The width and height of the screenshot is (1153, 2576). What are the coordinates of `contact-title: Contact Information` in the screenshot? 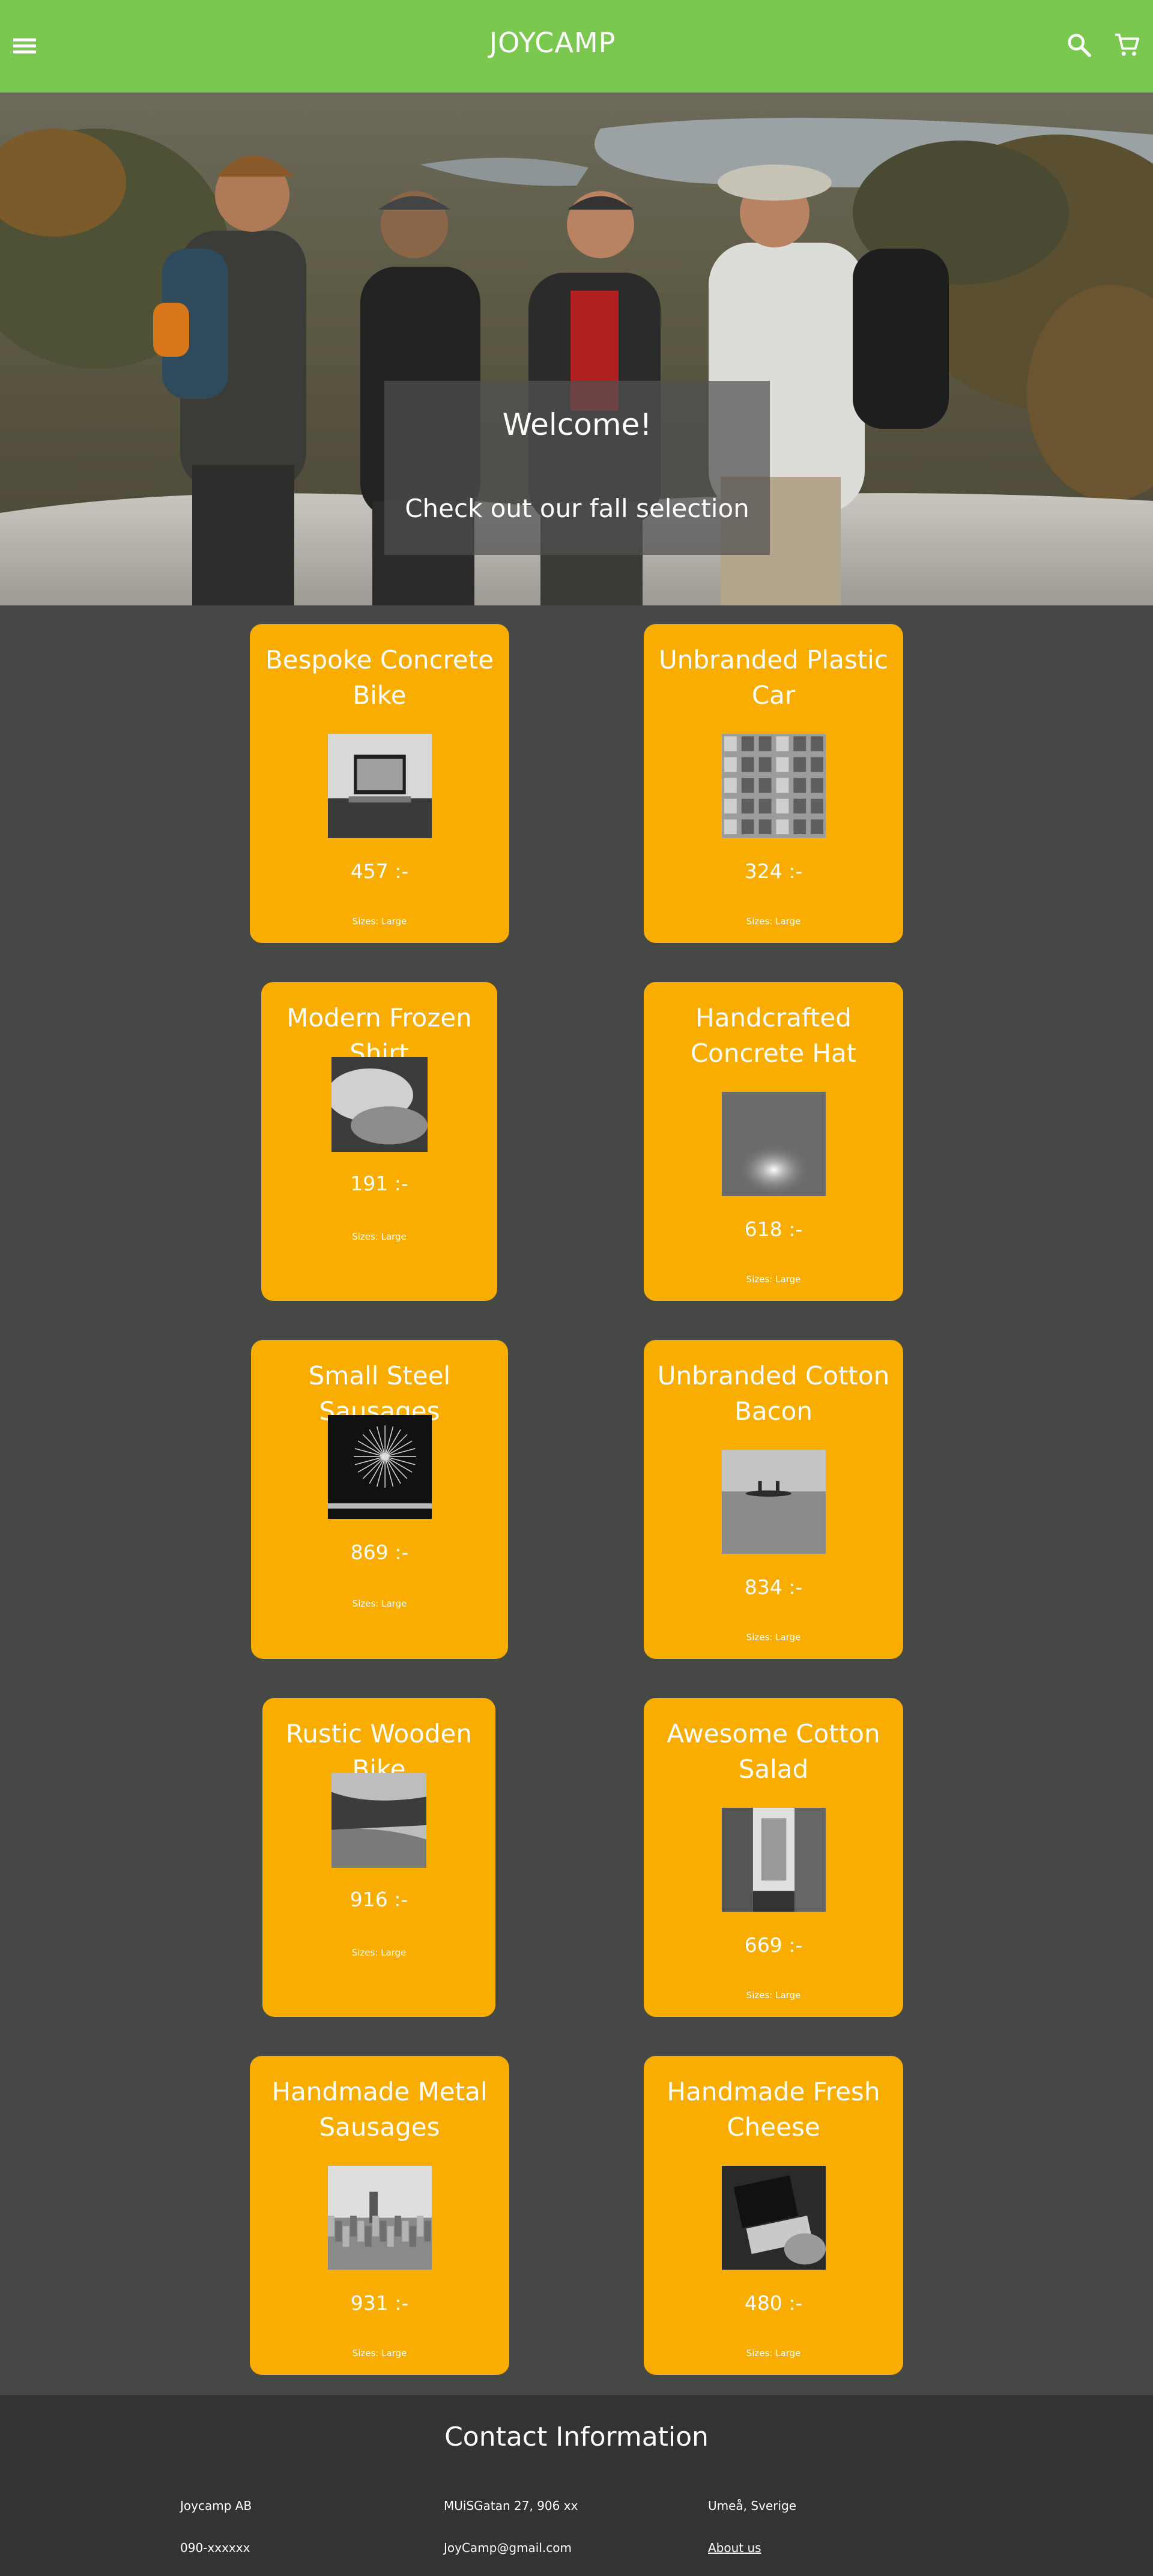 It's located at (576, 2437).